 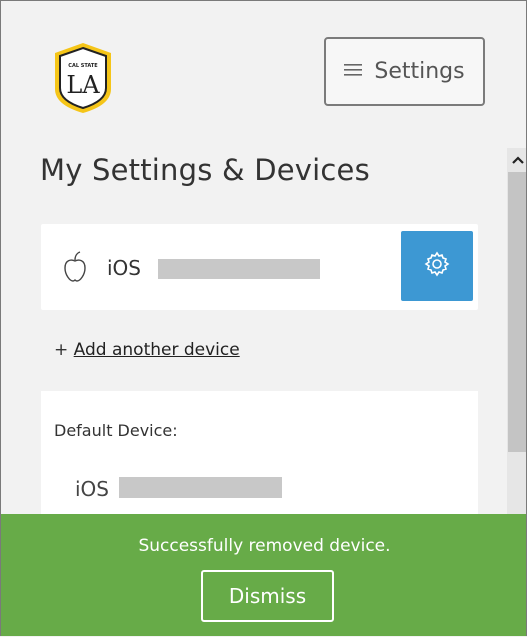 What do you see at coordinates (200, 487) in the screenshot?
I see `redacted-default-device-name` at bounding box center [200, 487].